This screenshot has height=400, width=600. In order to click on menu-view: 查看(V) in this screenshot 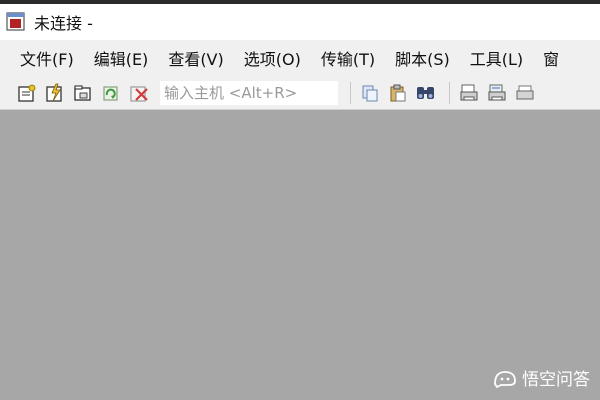, I will do `click(195, 58)`.